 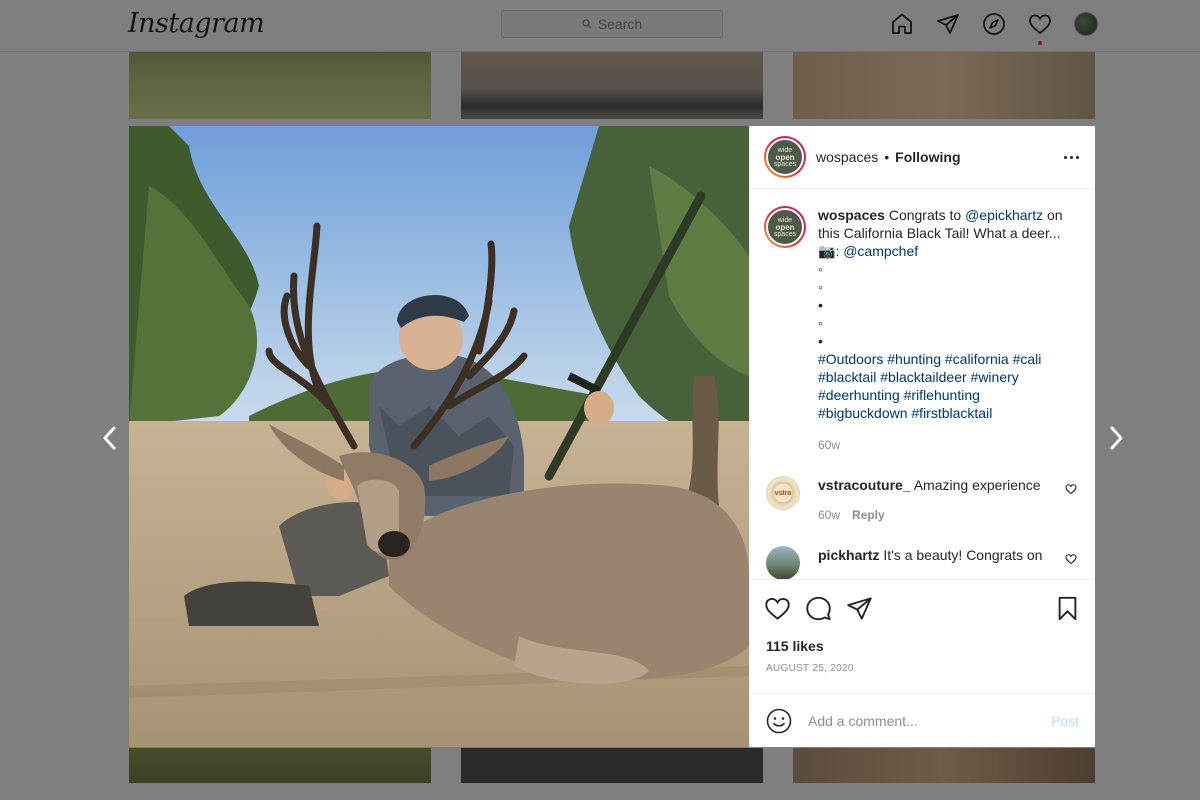 What do you see at coordinates (587, 24) in the screenshot?
I see `search-icon` at bounding box center [587, 24].